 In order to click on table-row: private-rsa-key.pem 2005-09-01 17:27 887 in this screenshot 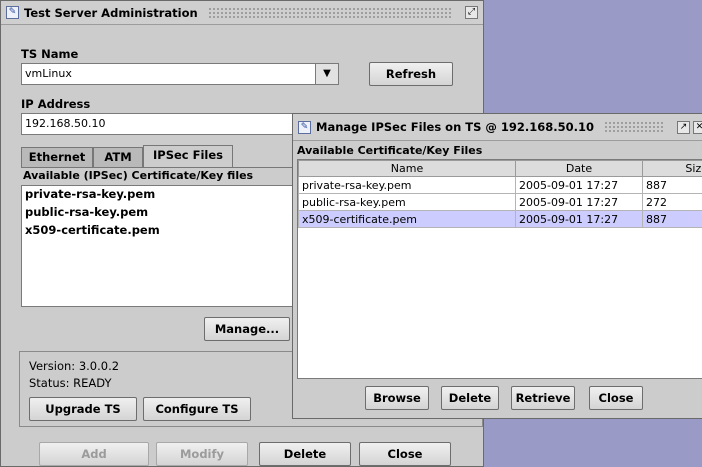, I will do `click(500, 185)`.